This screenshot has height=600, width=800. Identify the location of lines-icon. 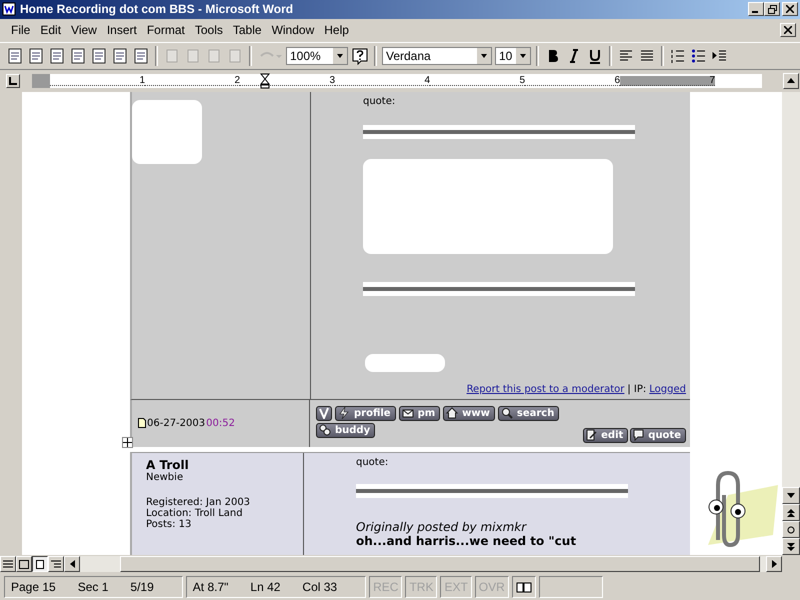
(8, 564).